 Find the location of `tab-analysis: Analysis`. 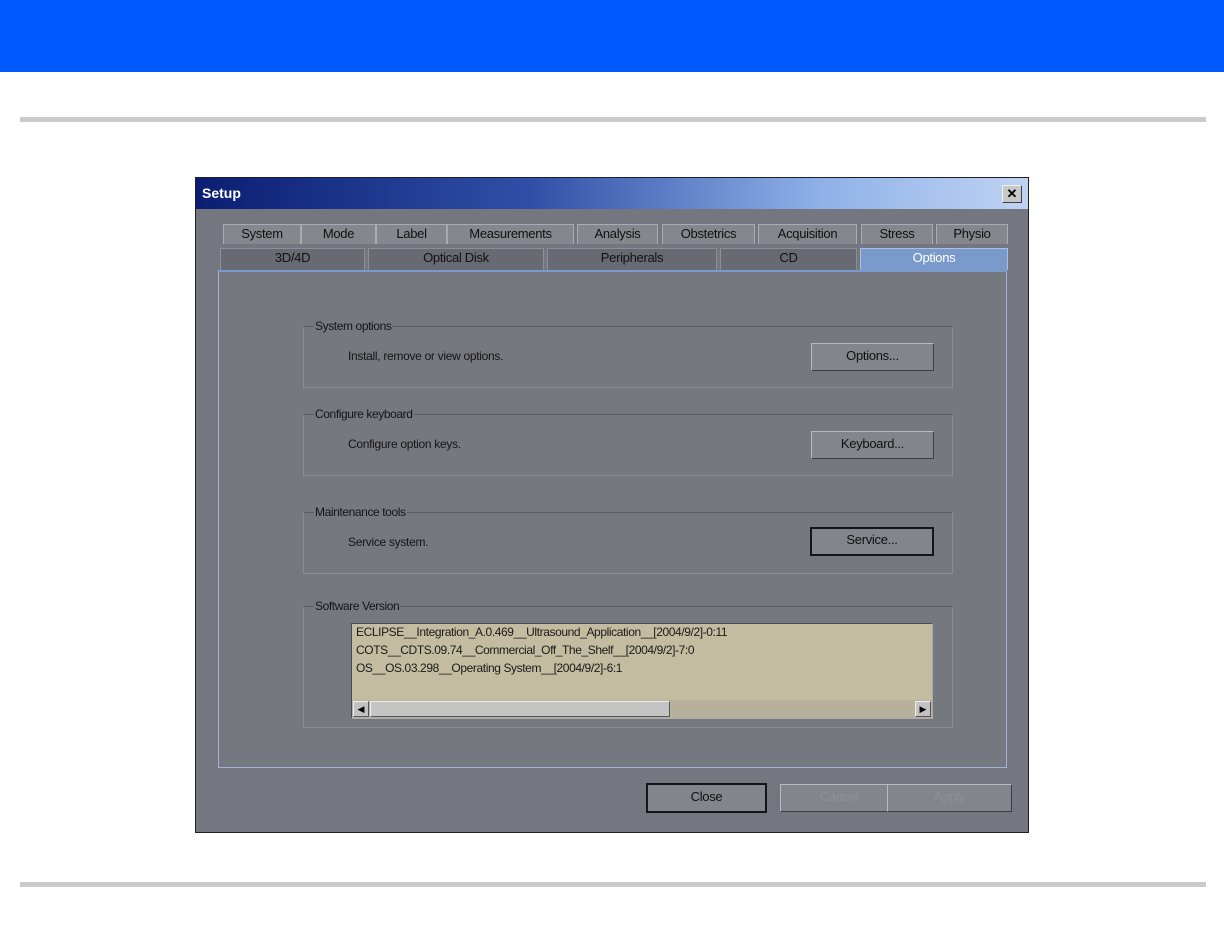

tab-analysis: Analysis is located at coordinates (617, 234).